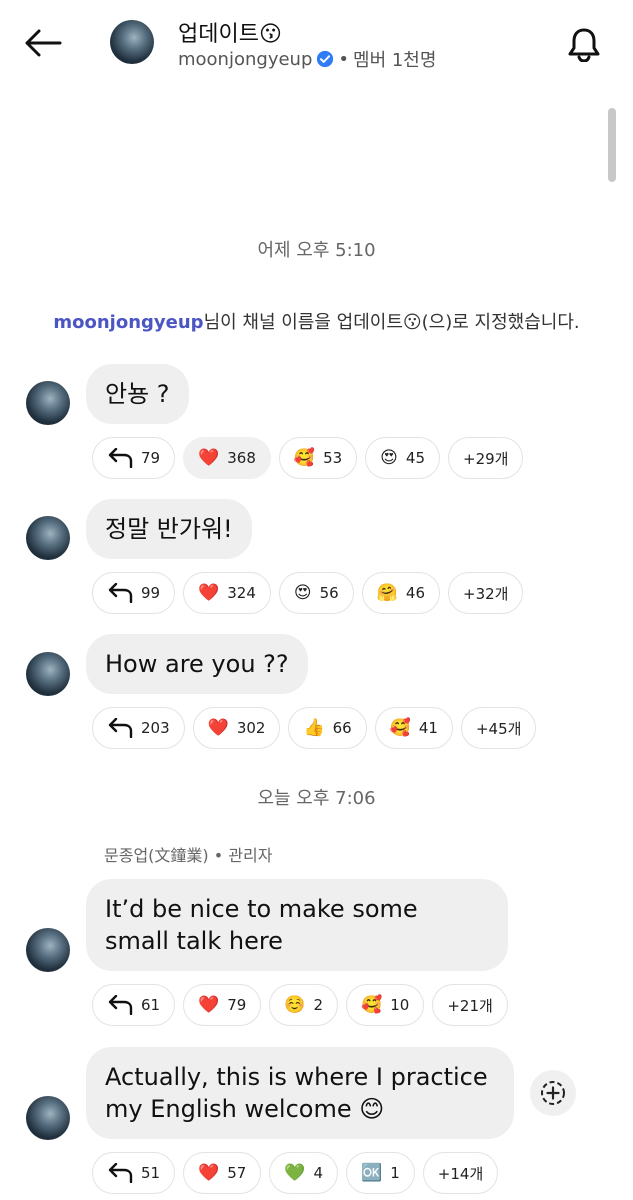  What do you see at coordinates (243, 855) in the screenshot?
I see `sender-role: • 관리자` at bounding box center [243, 855].